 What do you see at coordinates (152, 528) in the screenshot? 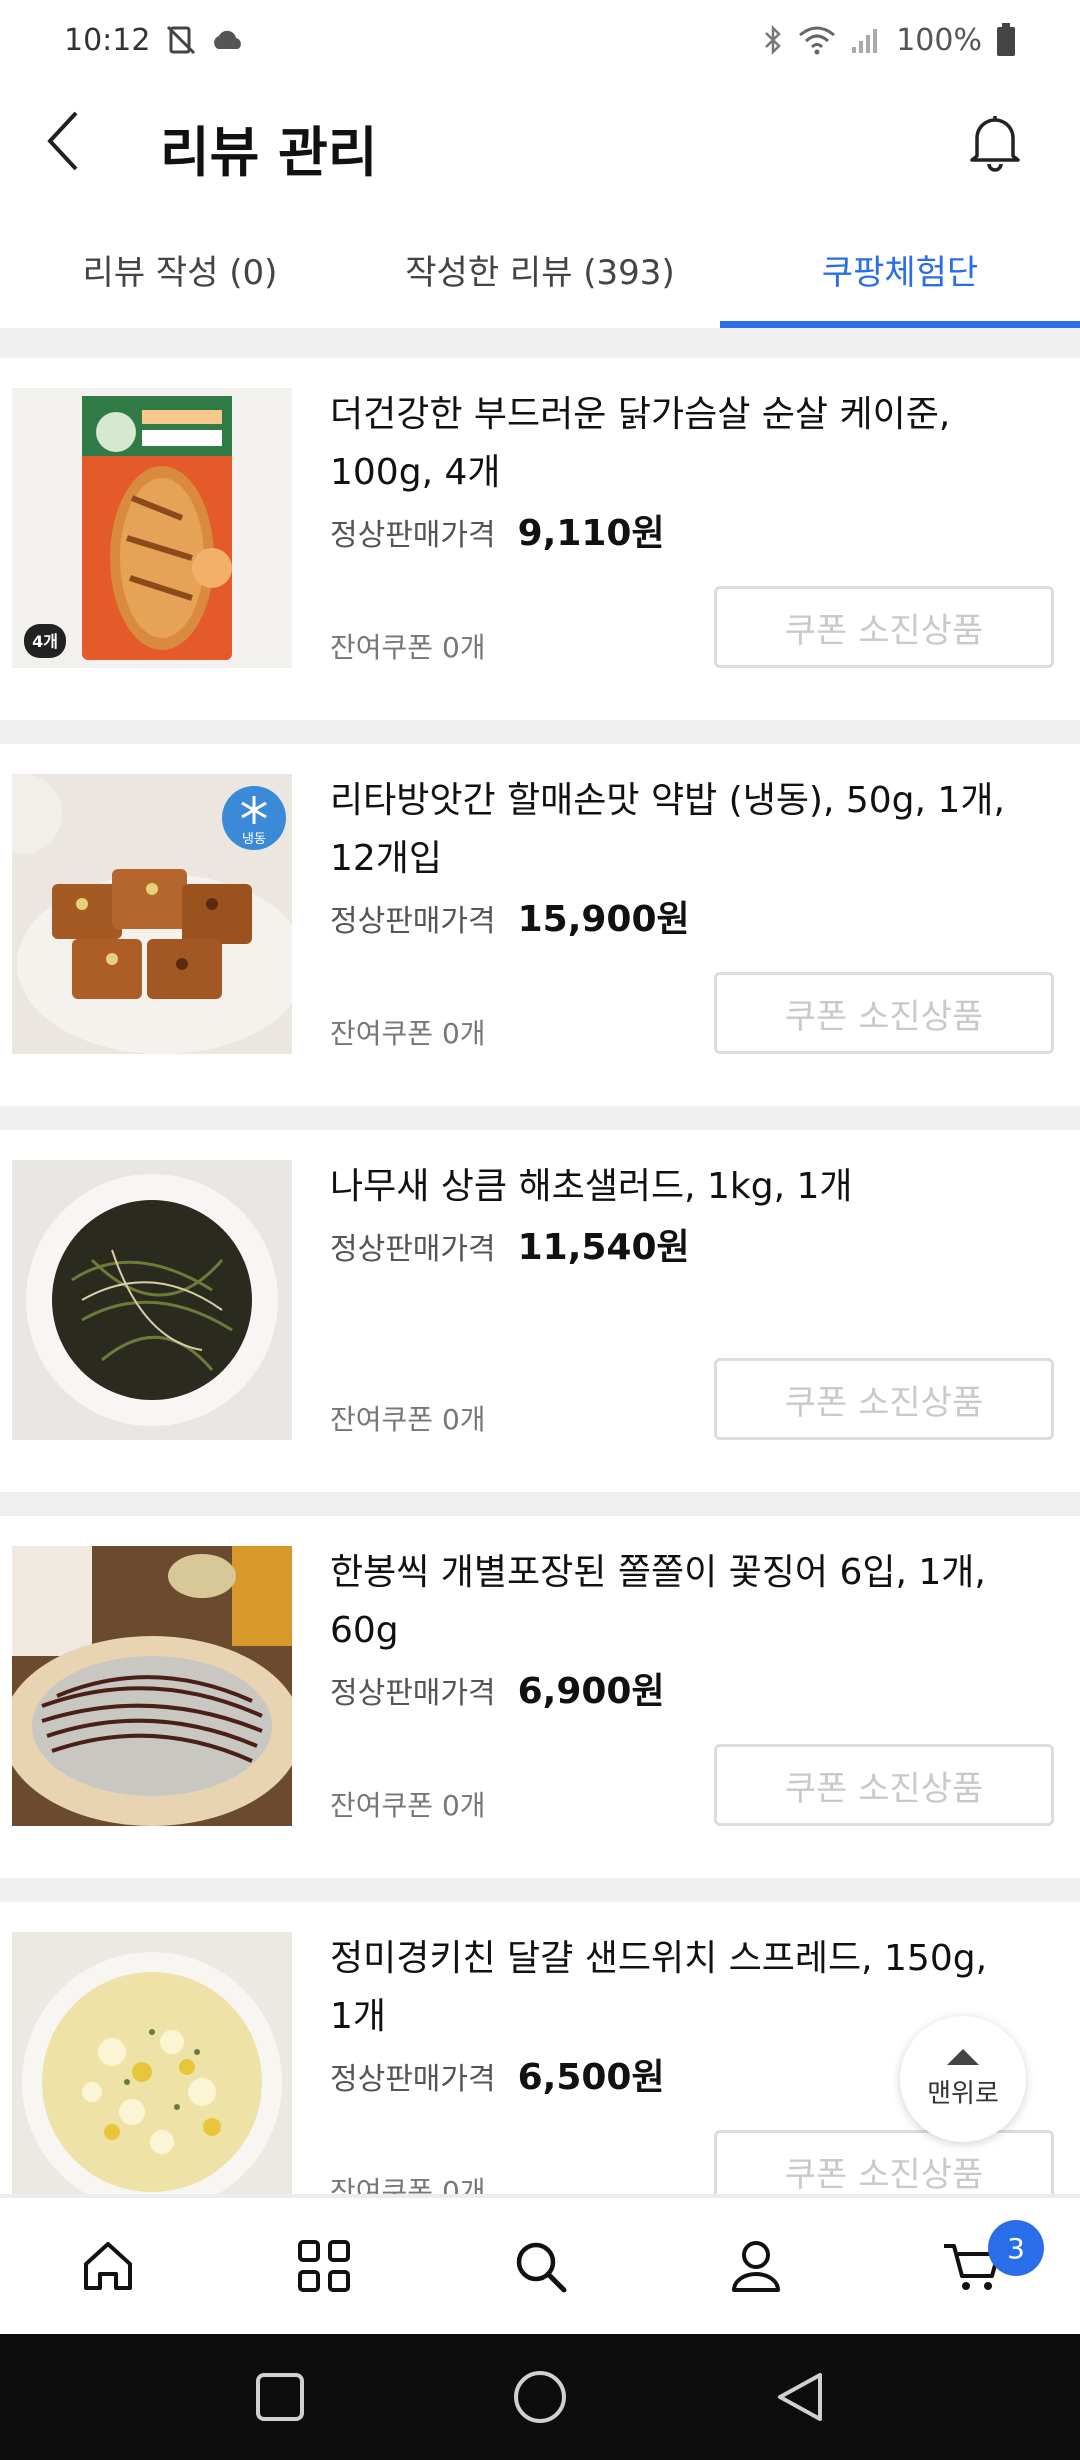
I see `product-image-chicken-breast: 4개` at bounding box center [152, 528].